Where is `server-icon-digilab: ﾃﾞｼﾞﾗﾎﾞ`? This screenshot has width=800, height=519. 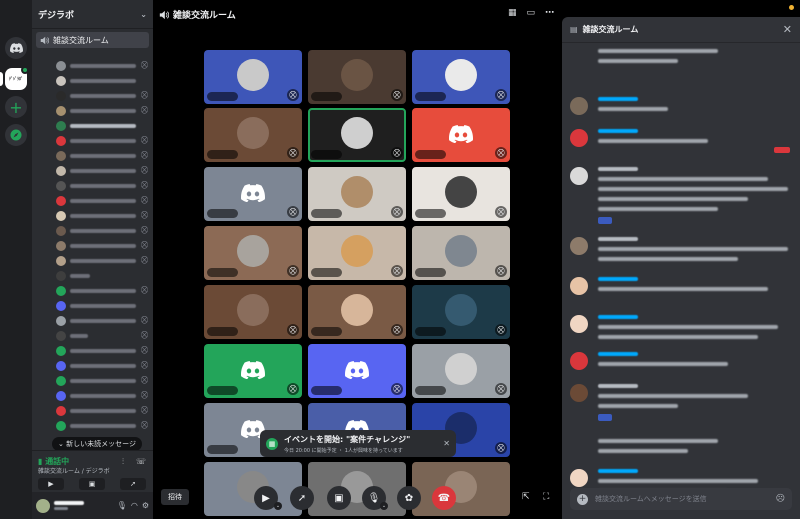 server-icon-digilab: ﾃﾞｼﾞﾗﾎﾞ is located at coordinates (17, 78).